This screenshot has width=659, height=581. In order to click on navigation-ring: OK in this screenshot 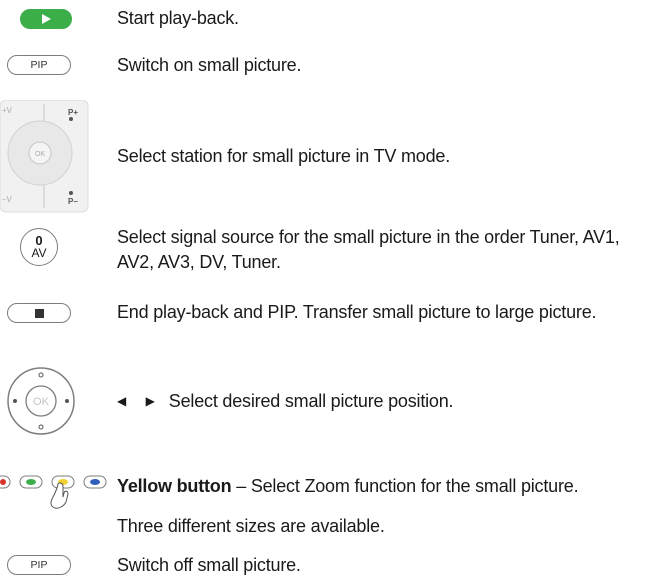, I will do `click(41, 401)`.